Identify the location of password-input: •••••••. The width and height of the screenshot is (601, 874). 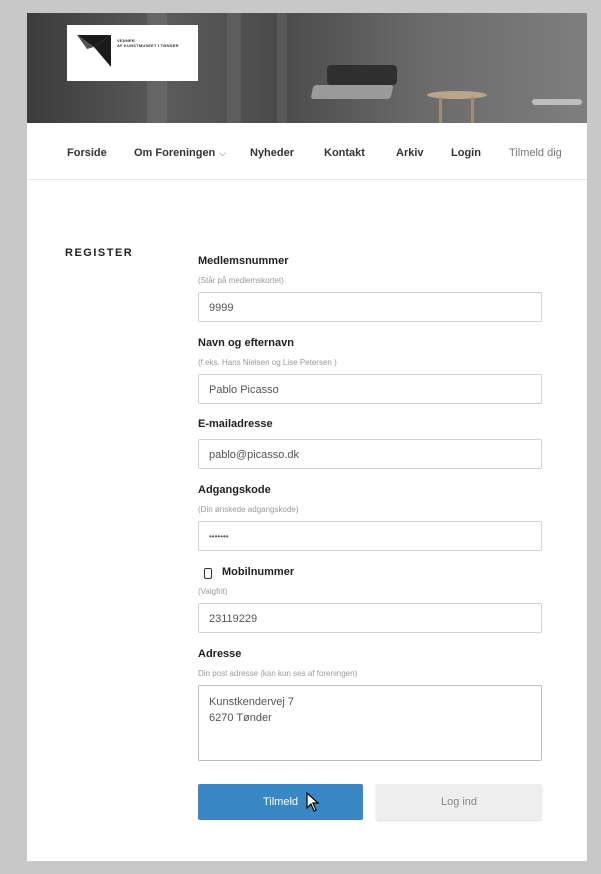
(370, 536).